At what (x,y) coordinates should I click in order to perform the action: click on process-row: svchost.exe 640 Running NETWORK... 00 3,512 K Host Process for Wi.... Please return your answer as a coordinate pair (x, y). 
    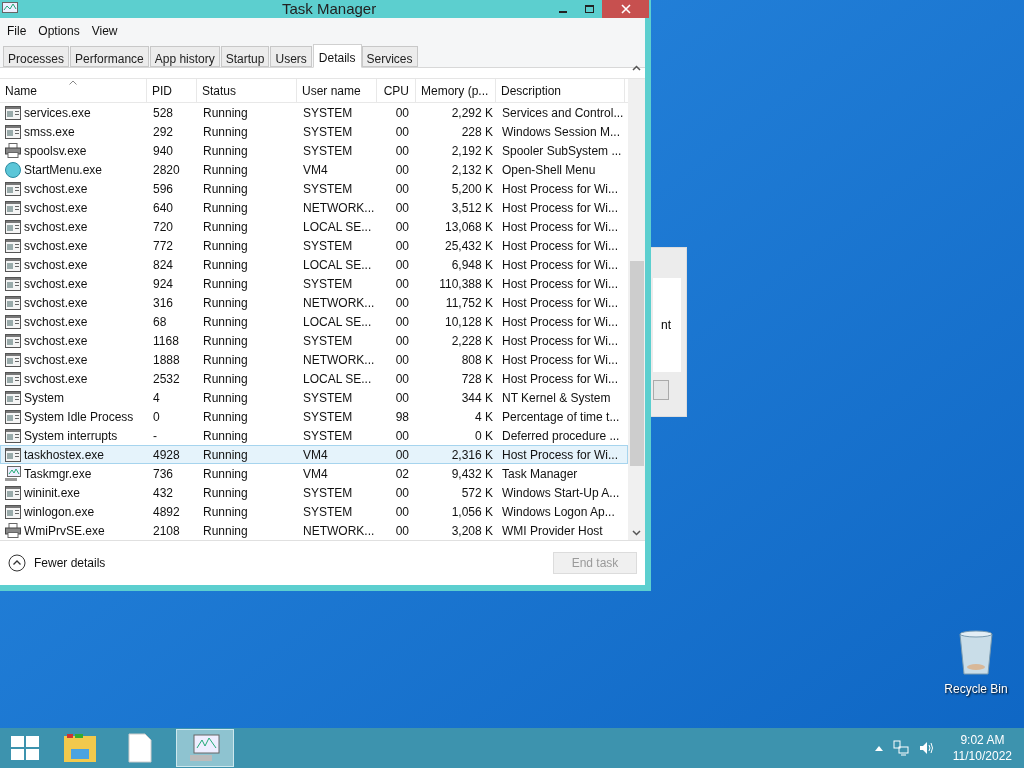
    Looking at the image, I should click on (314, 207).